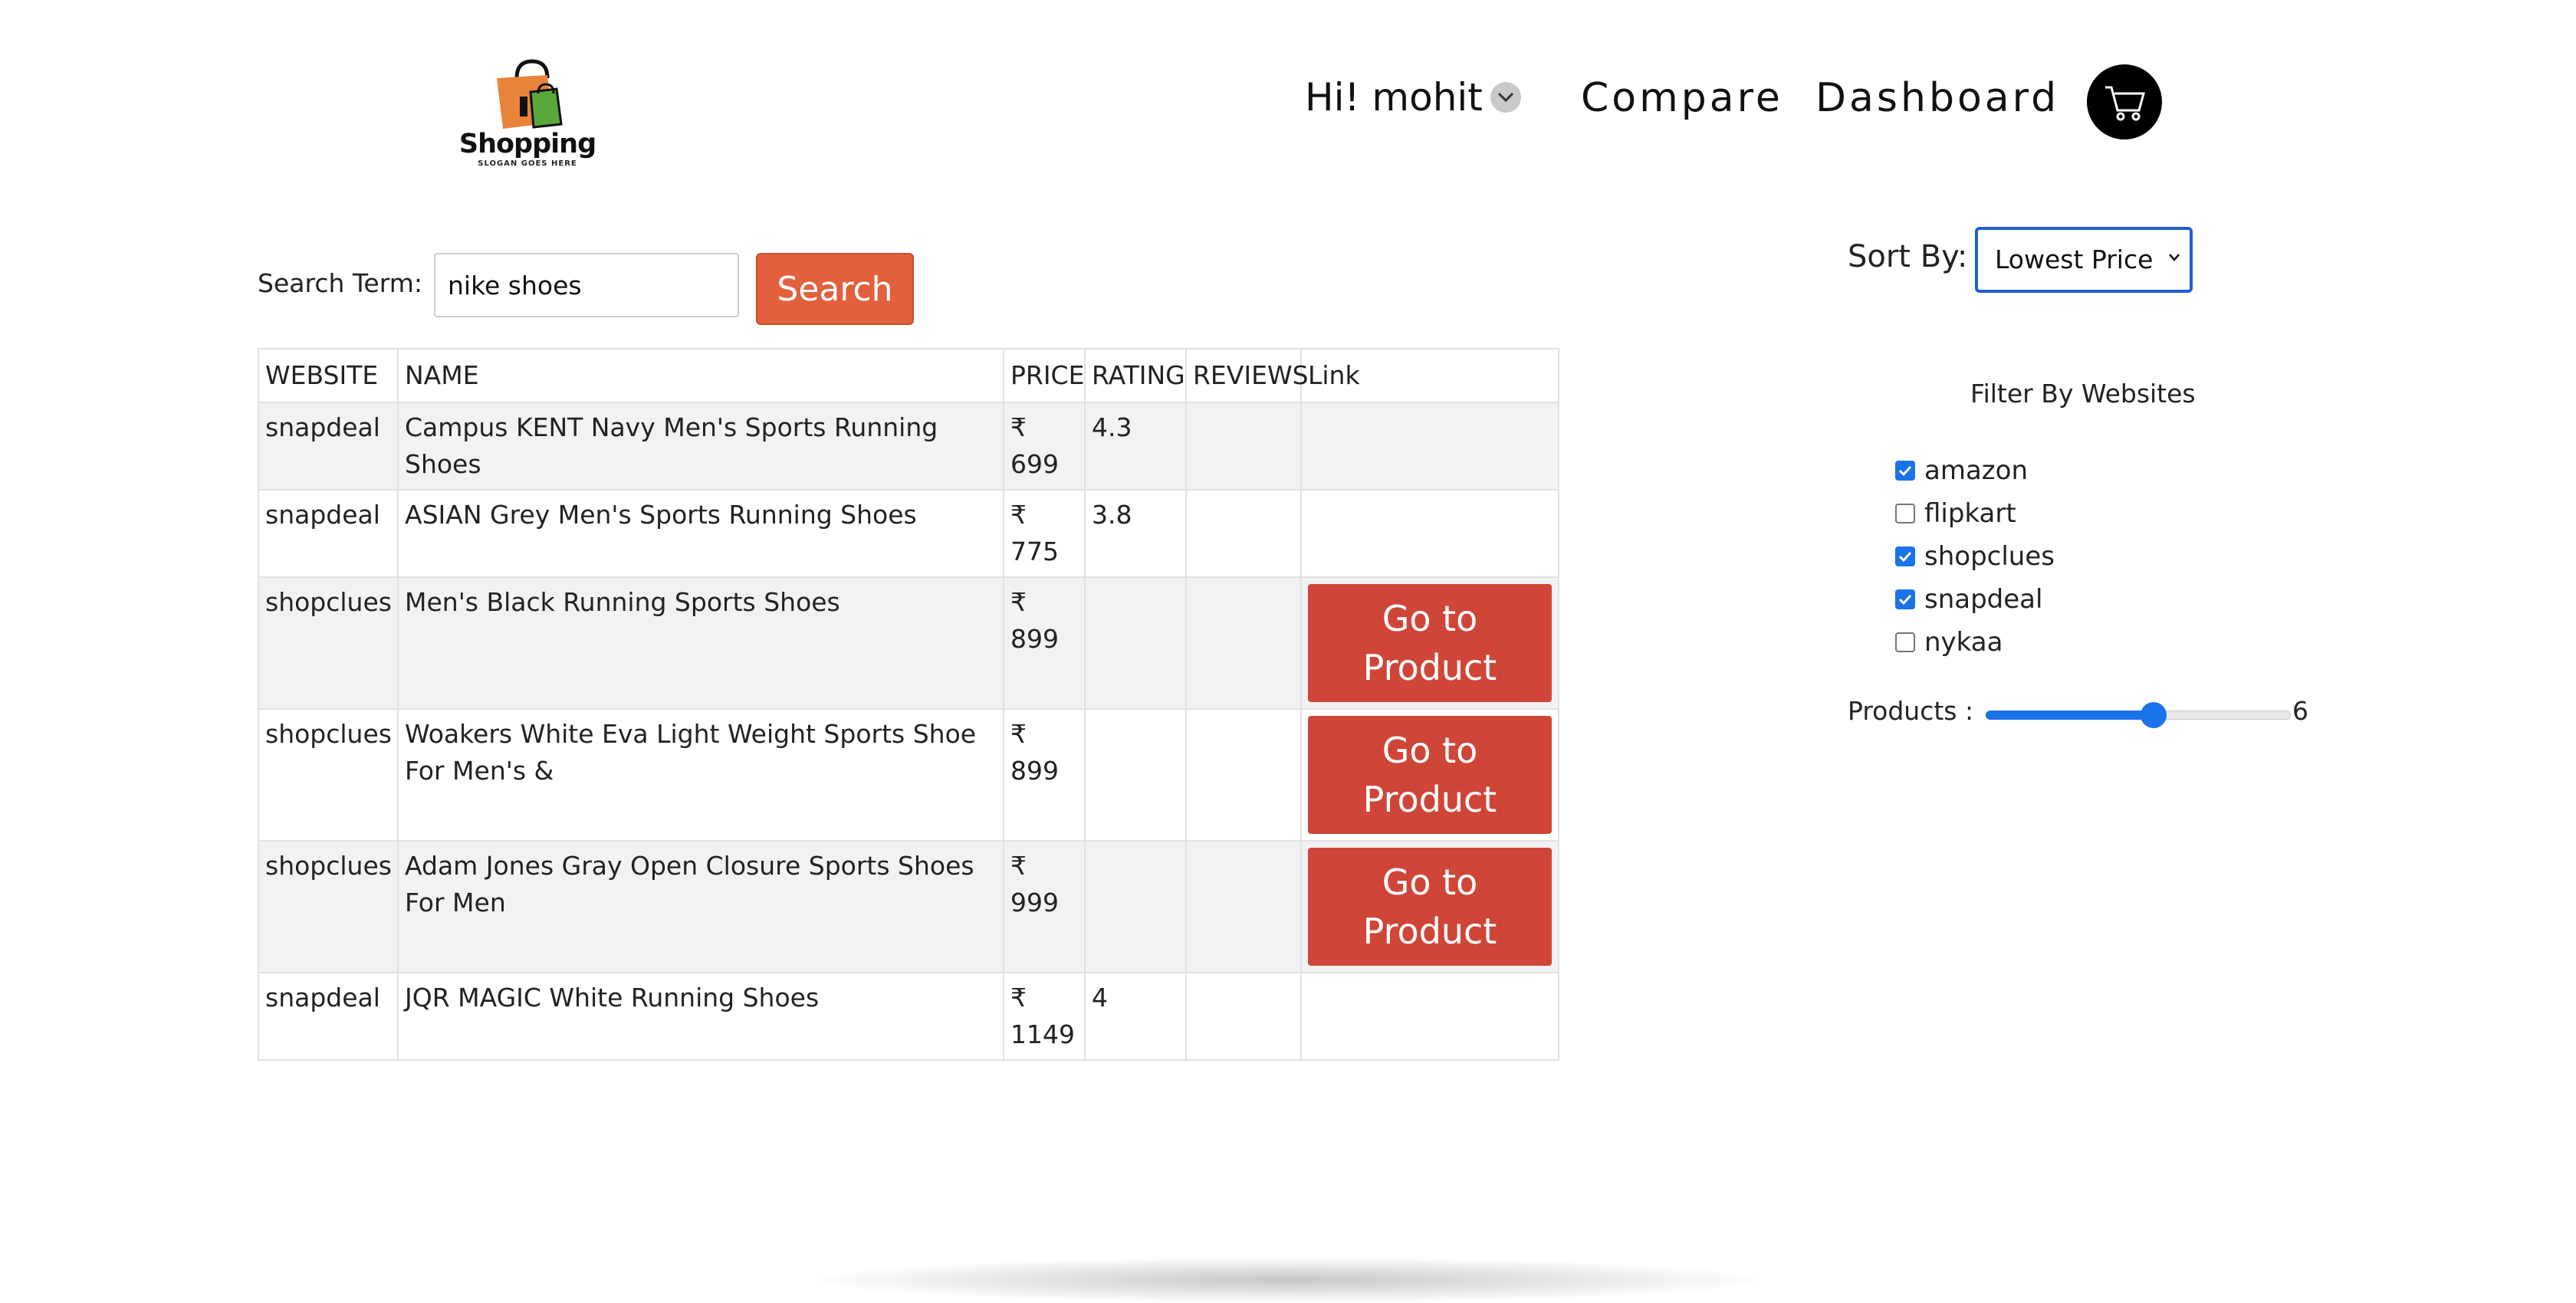 The width and height of the screenshot is (2576, 1303). What do you see at coordinates (1043, 1034) in the screenshot?
I see `price-value: 1149` at bounding box center [1043, 1034].